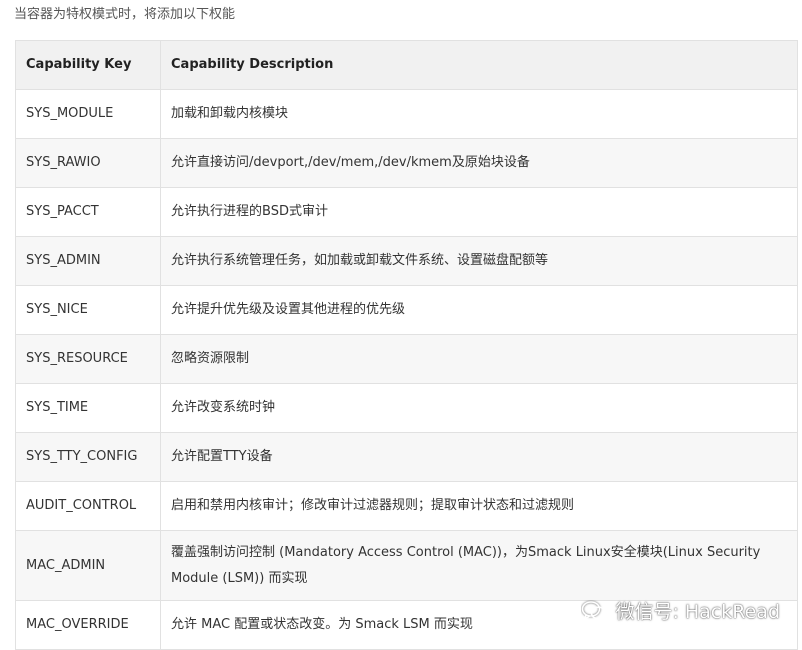 The height and width of the screenshot is (650, 802). I want to click on capability-key-cell: SYS_RESOURCE, so click(88, 359).